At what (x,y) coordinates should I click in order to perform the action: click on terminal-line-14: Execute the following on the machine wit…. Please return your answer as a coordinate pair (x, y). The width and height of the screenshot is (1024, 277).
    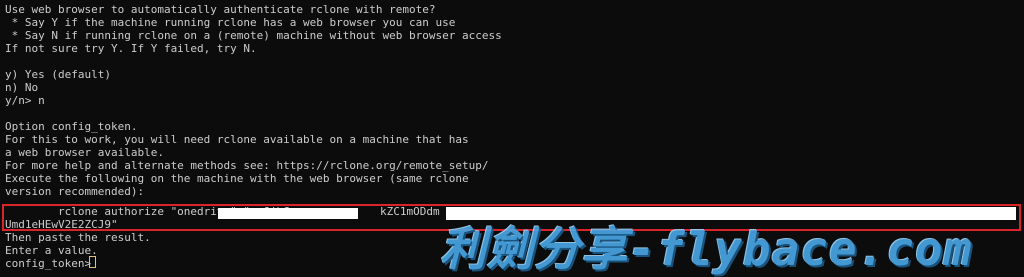
    Looking at the image, I should click on (237, 178).